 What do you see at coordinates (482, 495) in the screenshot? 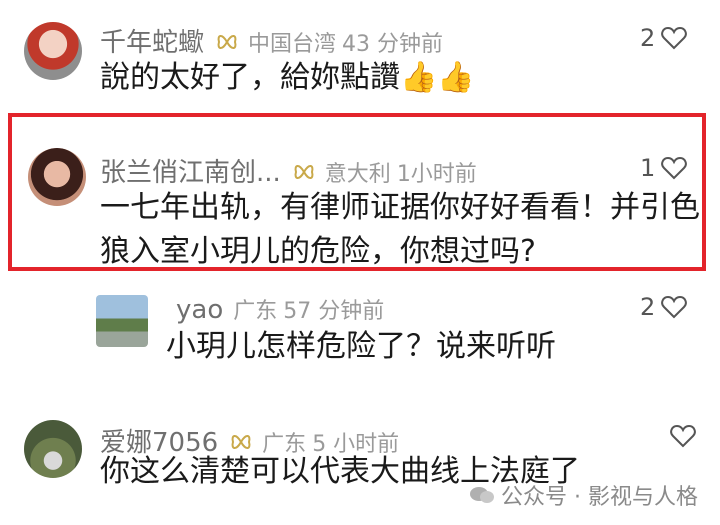
I see `wechat-icon` at bounding box center [482, 495].